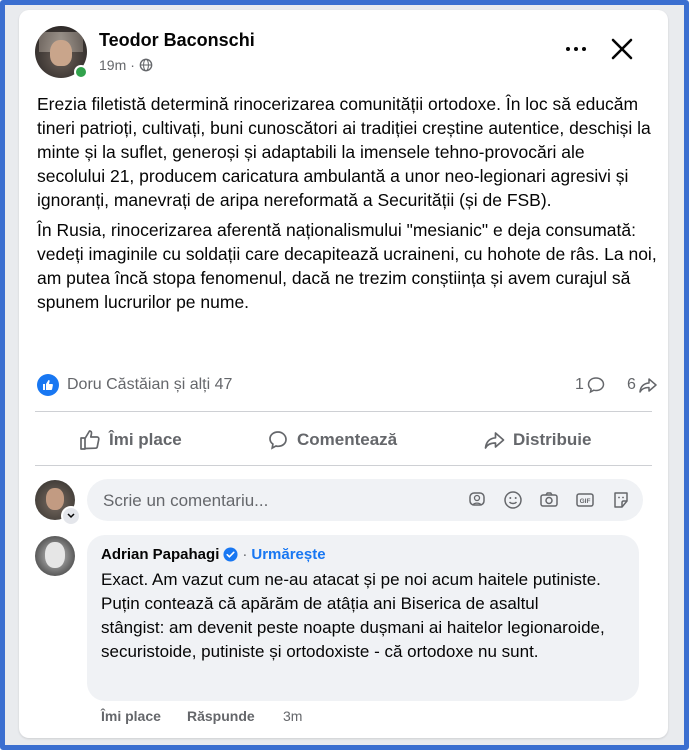 Image resolution: width=689 pixels, height=750 pixels. Describe the element at coordinates (48, 385) in the screenshot. I see `like-reaction-icon` at that location.